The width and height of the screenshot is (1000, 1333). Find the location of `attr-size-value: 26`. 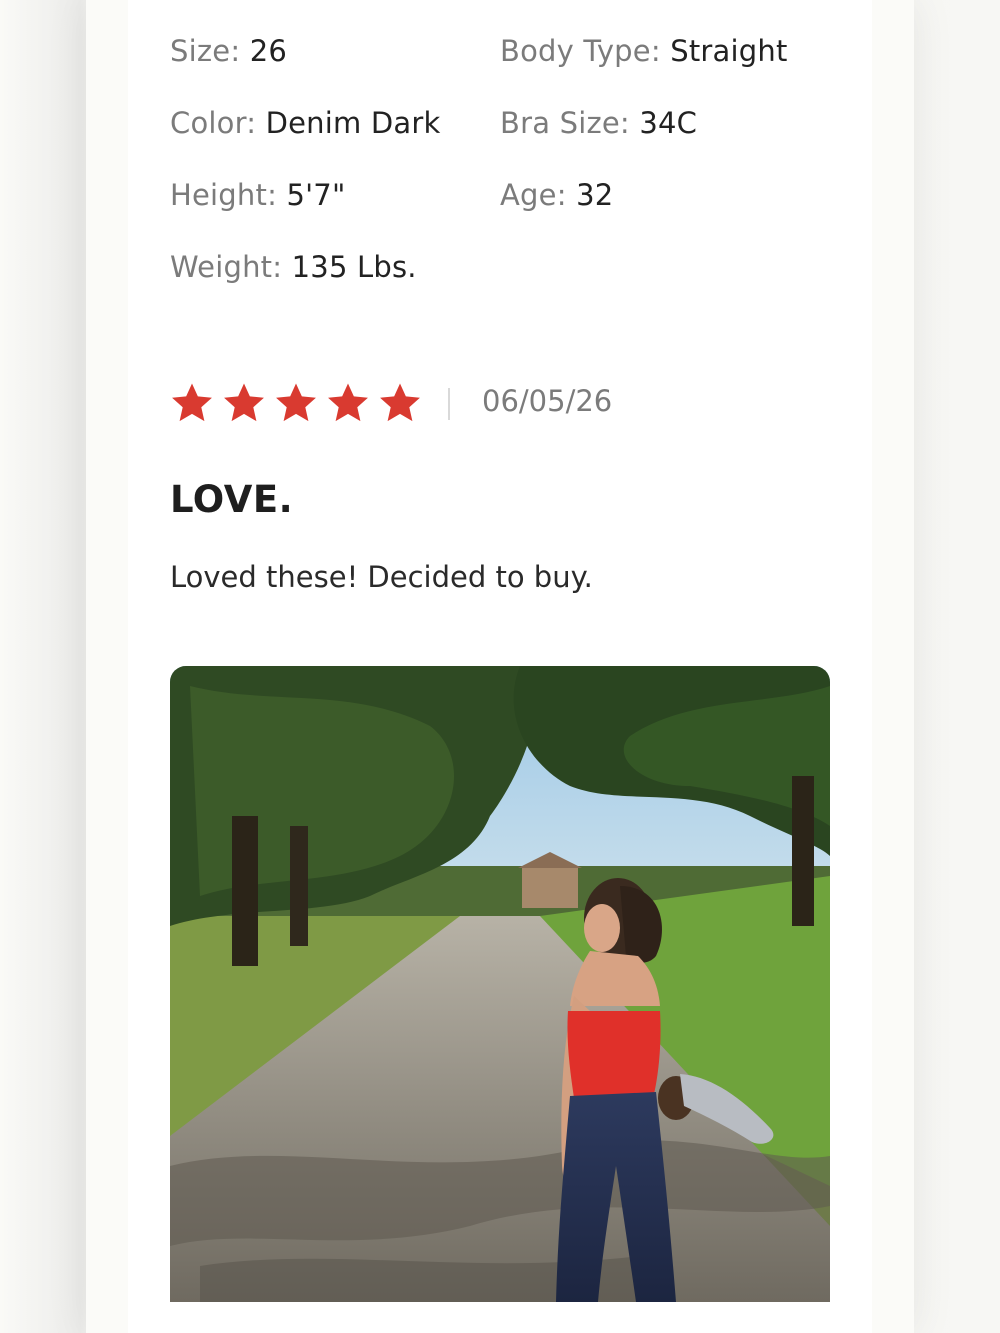

attr-size-value: 26 is located at coordinates (268, 51).